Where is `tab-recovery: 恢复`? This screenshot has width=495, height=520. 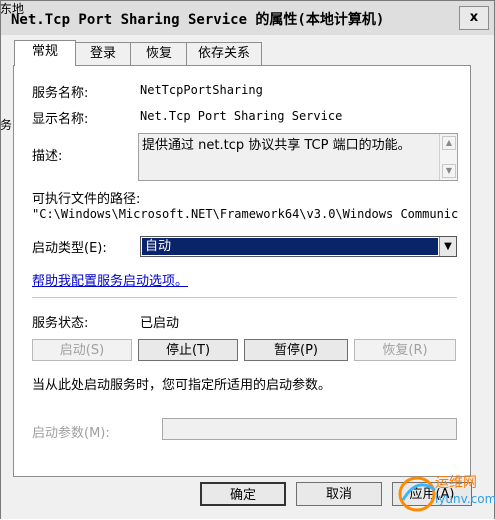 tab-recovery: 恢复 is located at coordinates (159, 53).